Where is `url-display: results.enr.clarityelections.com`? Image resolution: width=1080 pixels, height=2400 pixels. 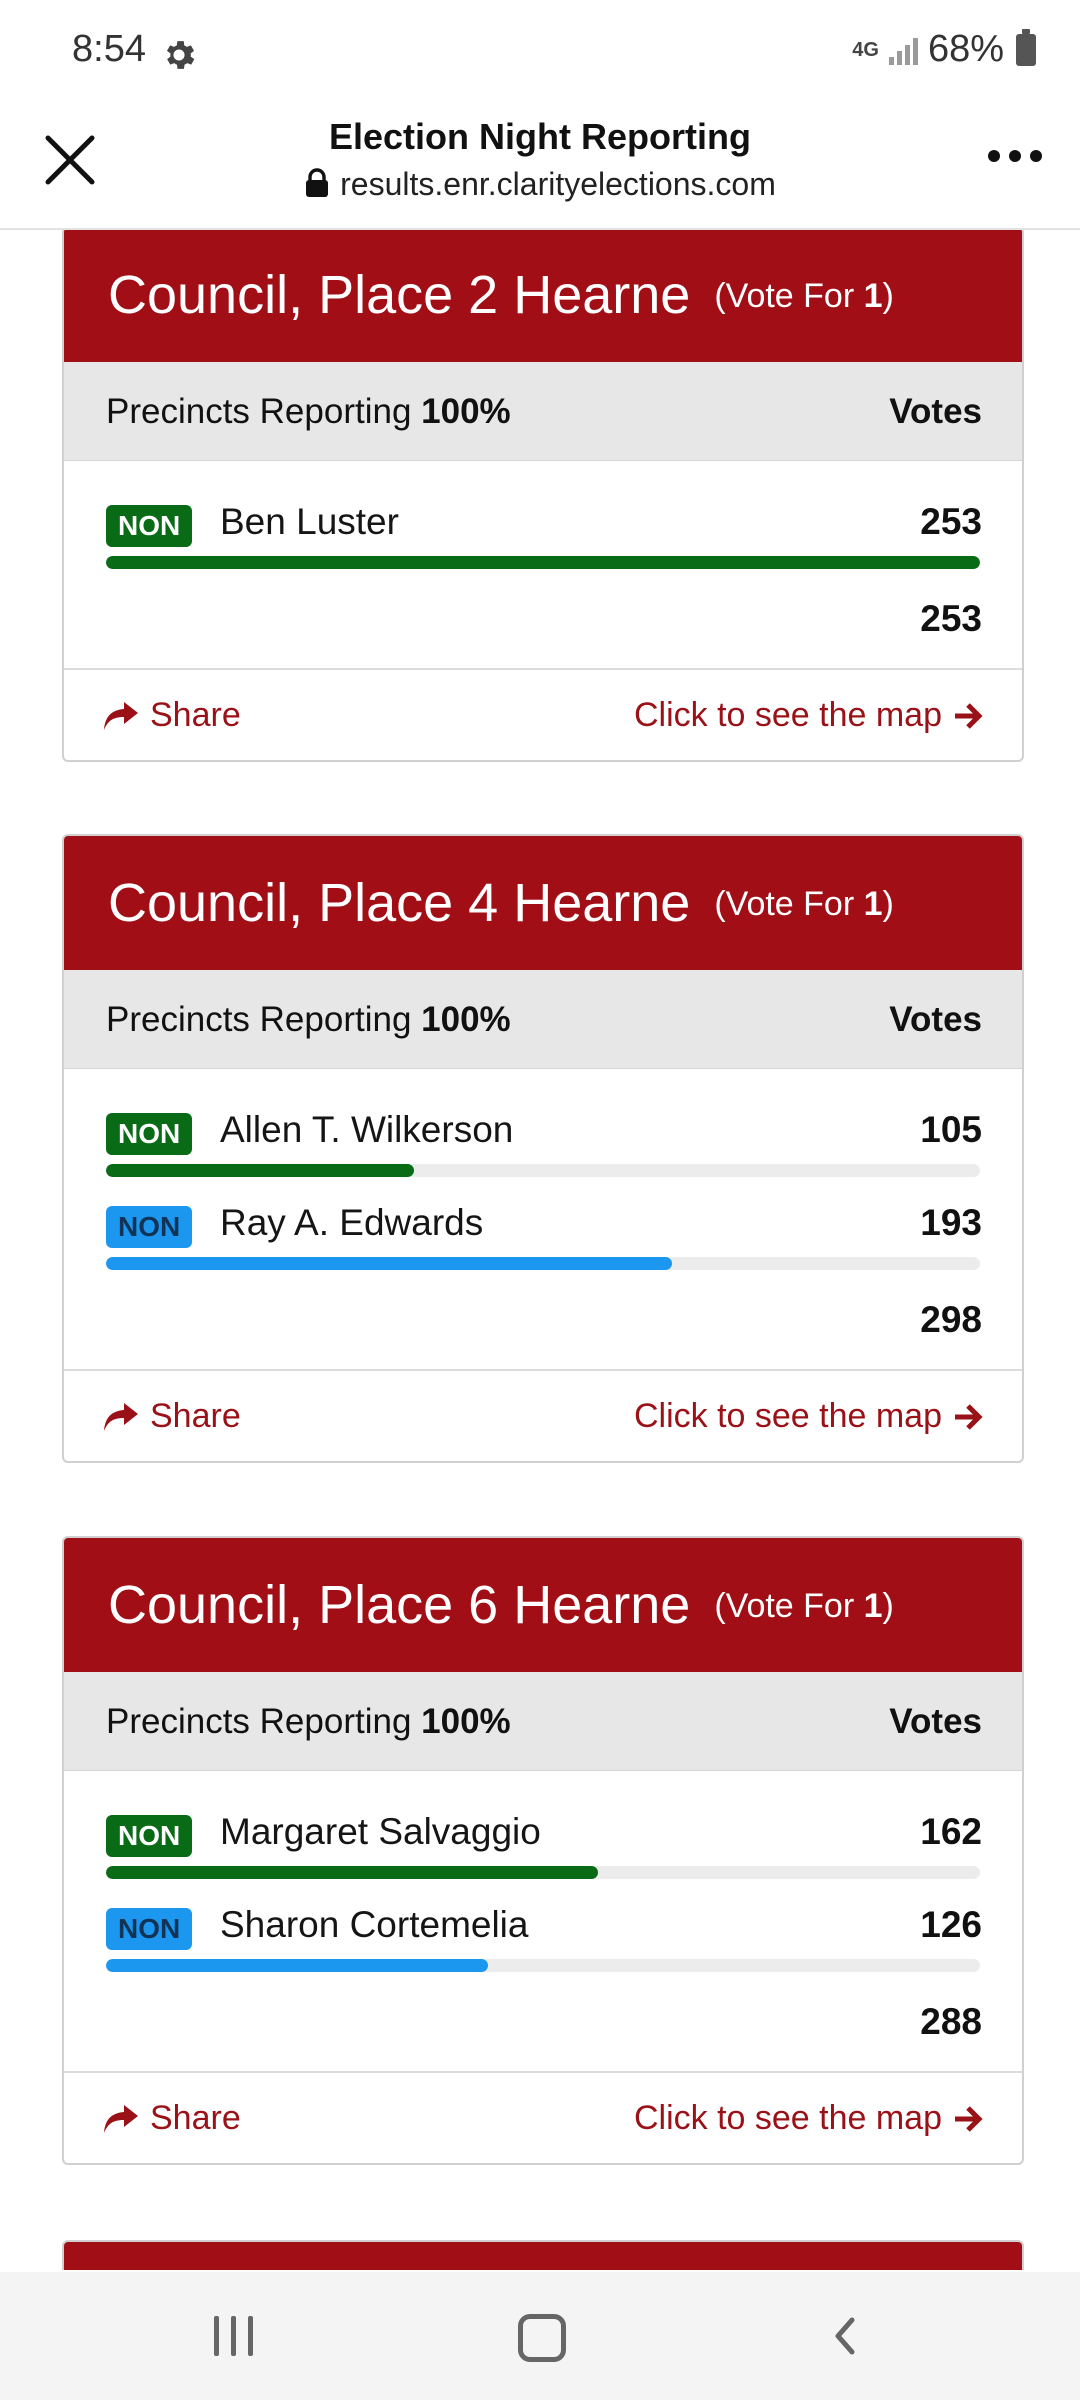
url-display: results.enr.clarityelections.com is located at coordinates (540, 184).